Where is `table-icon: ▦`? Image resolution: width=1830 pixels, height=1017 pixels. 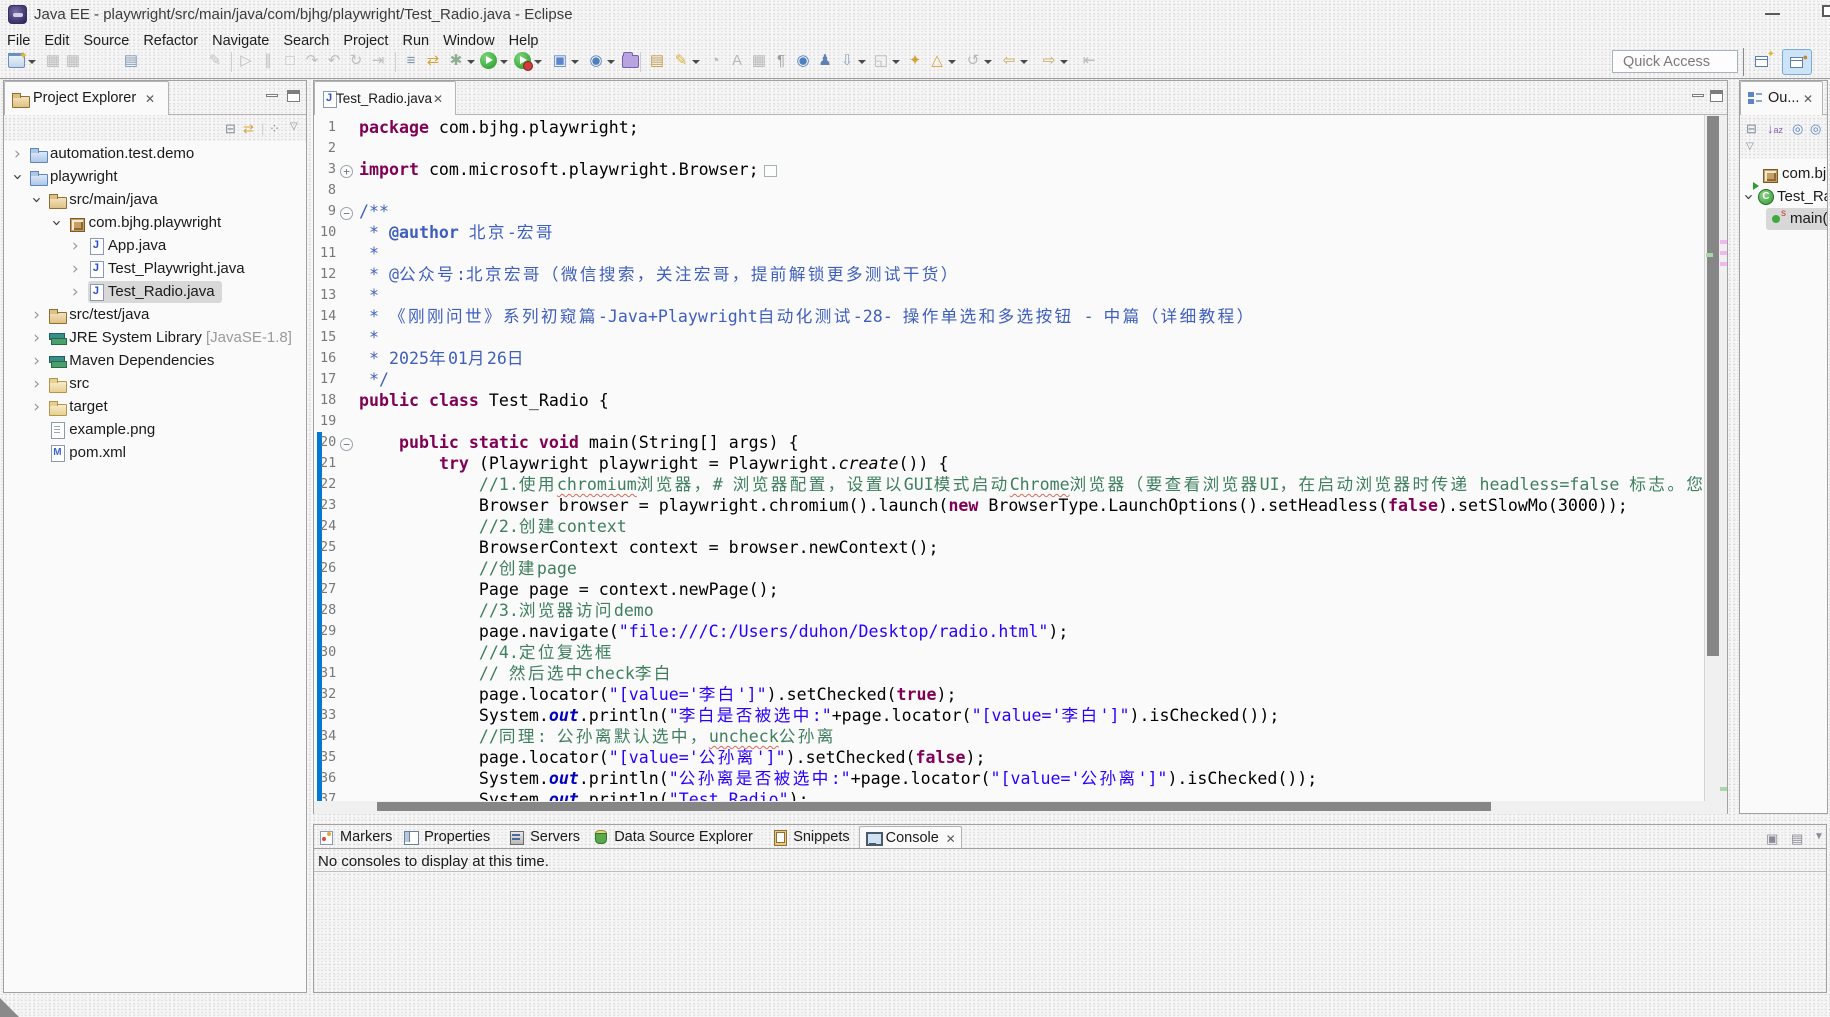 table-icon: ▦ is located at coordinates (759, 61).